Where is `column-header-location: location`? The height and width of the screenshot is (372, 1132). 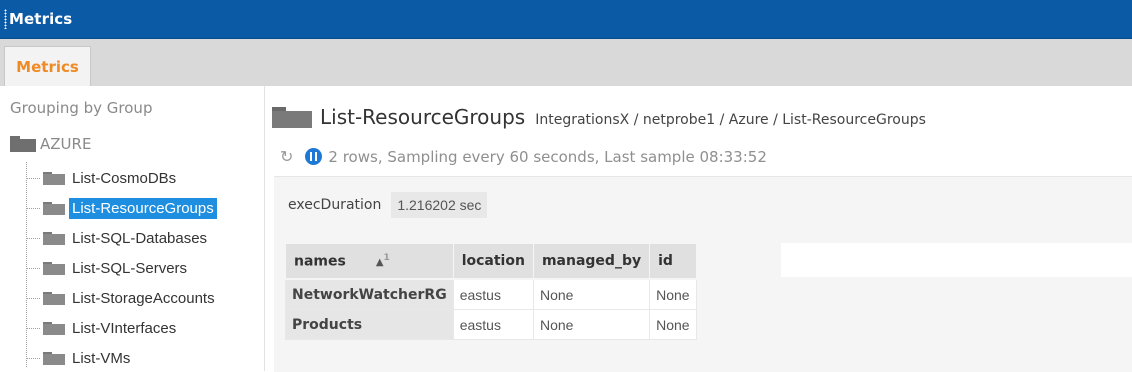 column-header-location: location is located at coordinates (493, 261).